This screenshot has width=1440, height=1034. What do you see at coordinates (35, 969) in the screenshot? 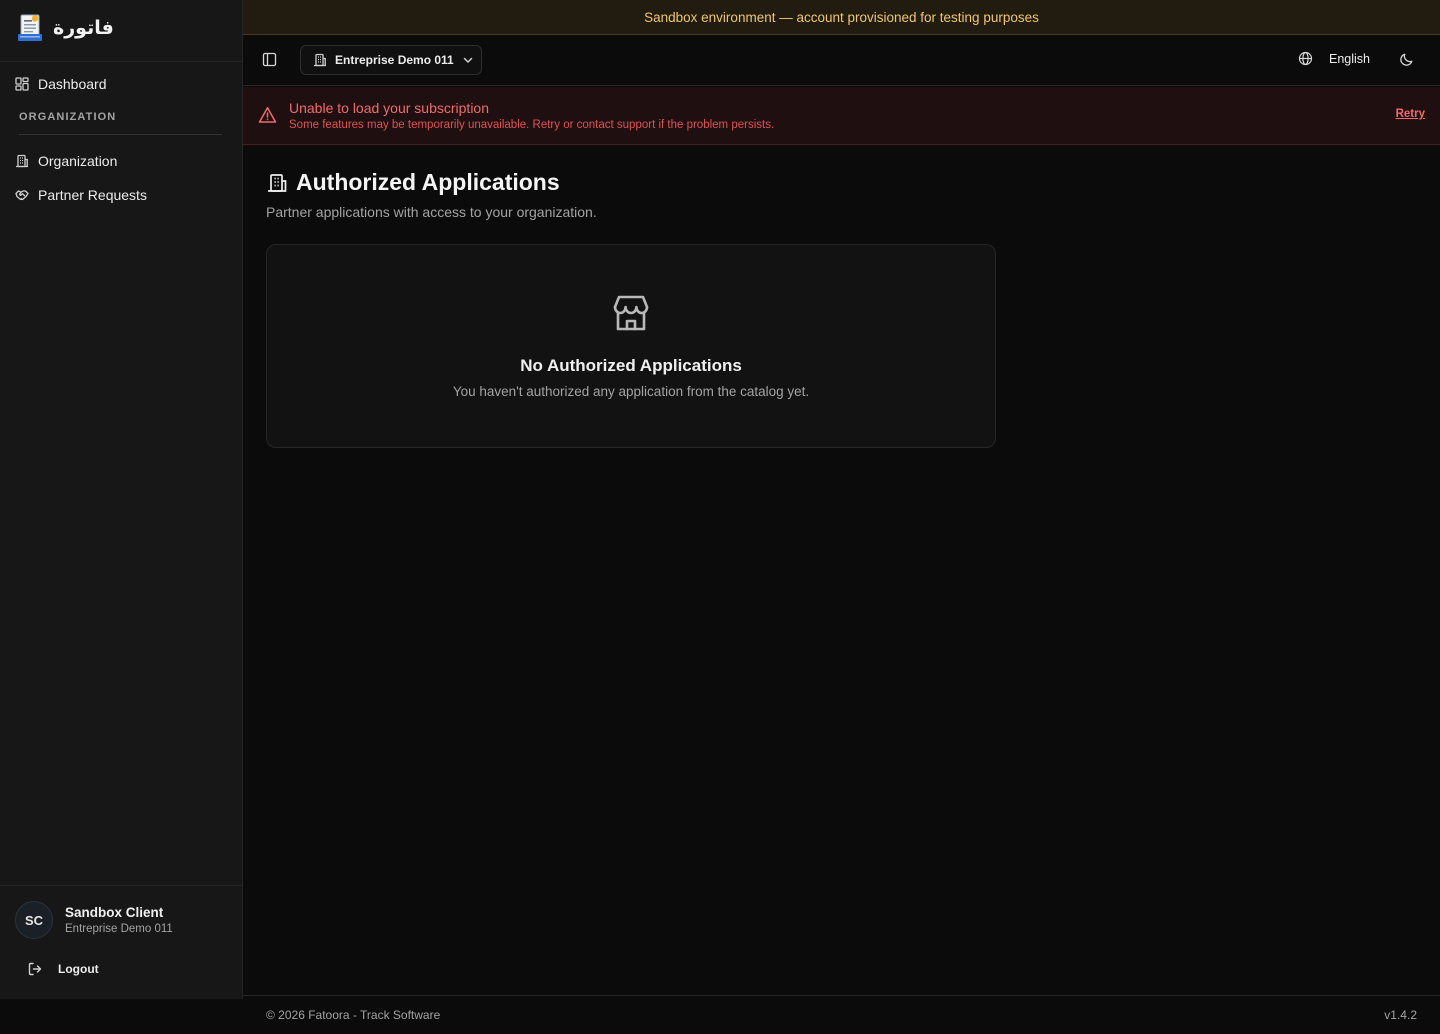
I see `logout-icon` at bounding box center [35, 969].